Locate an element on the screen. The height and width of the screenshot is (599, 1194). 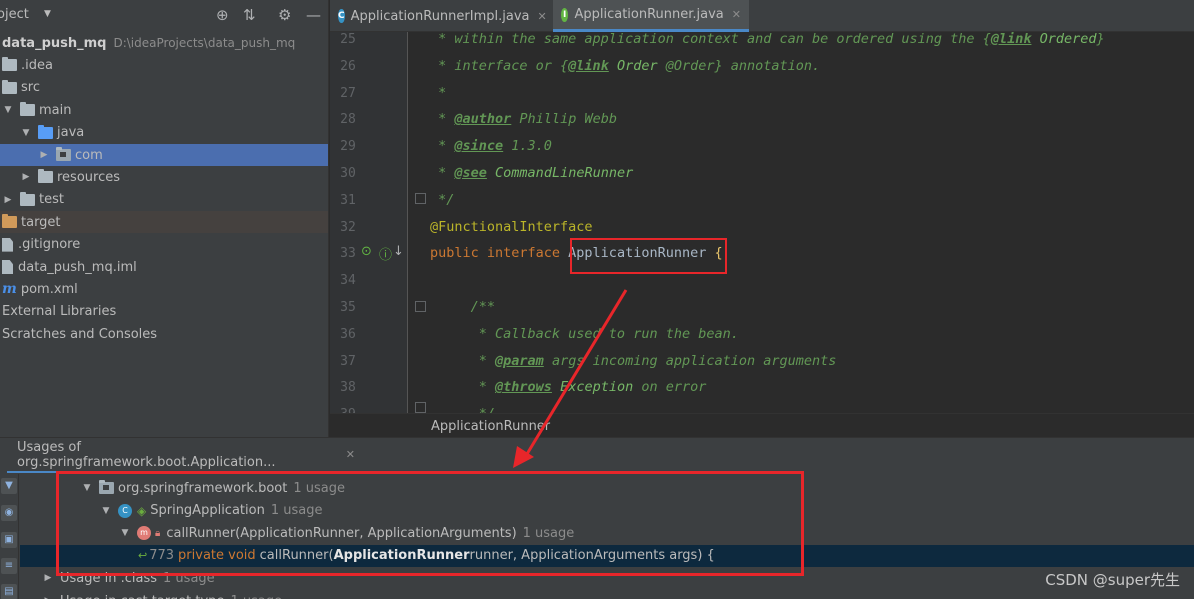
code-line: * @see CommandLineRunner is located at coordinates (531, 173).